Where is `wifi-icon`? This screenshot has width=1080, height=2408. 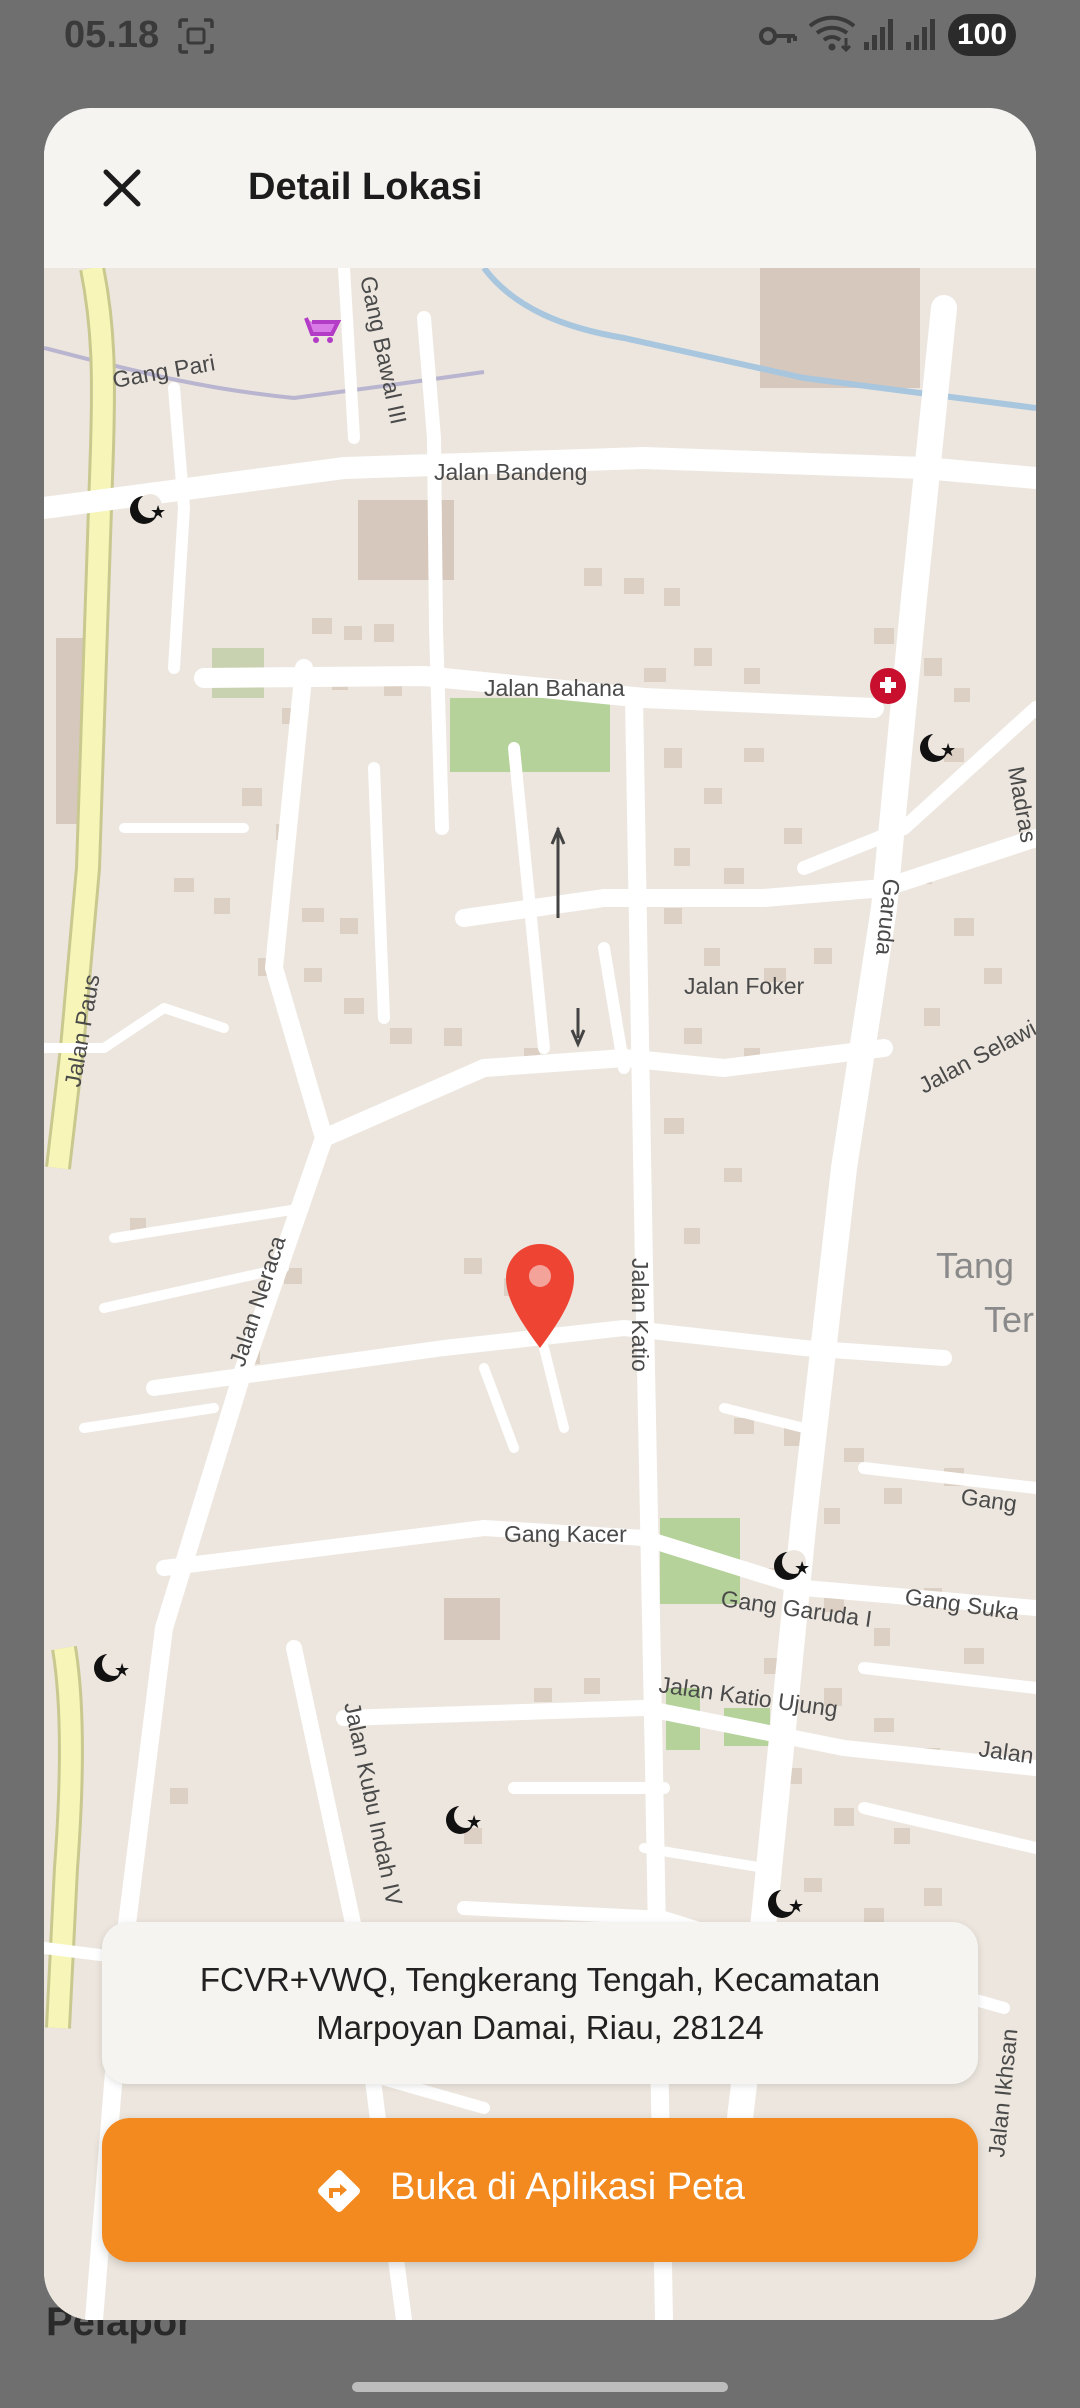 wifi-icon is located at coordinates (832, 34).